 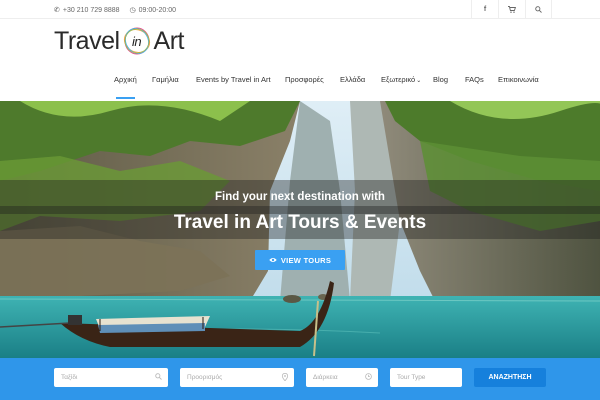 I want to click on cart-button, so click(x=511, y=9).